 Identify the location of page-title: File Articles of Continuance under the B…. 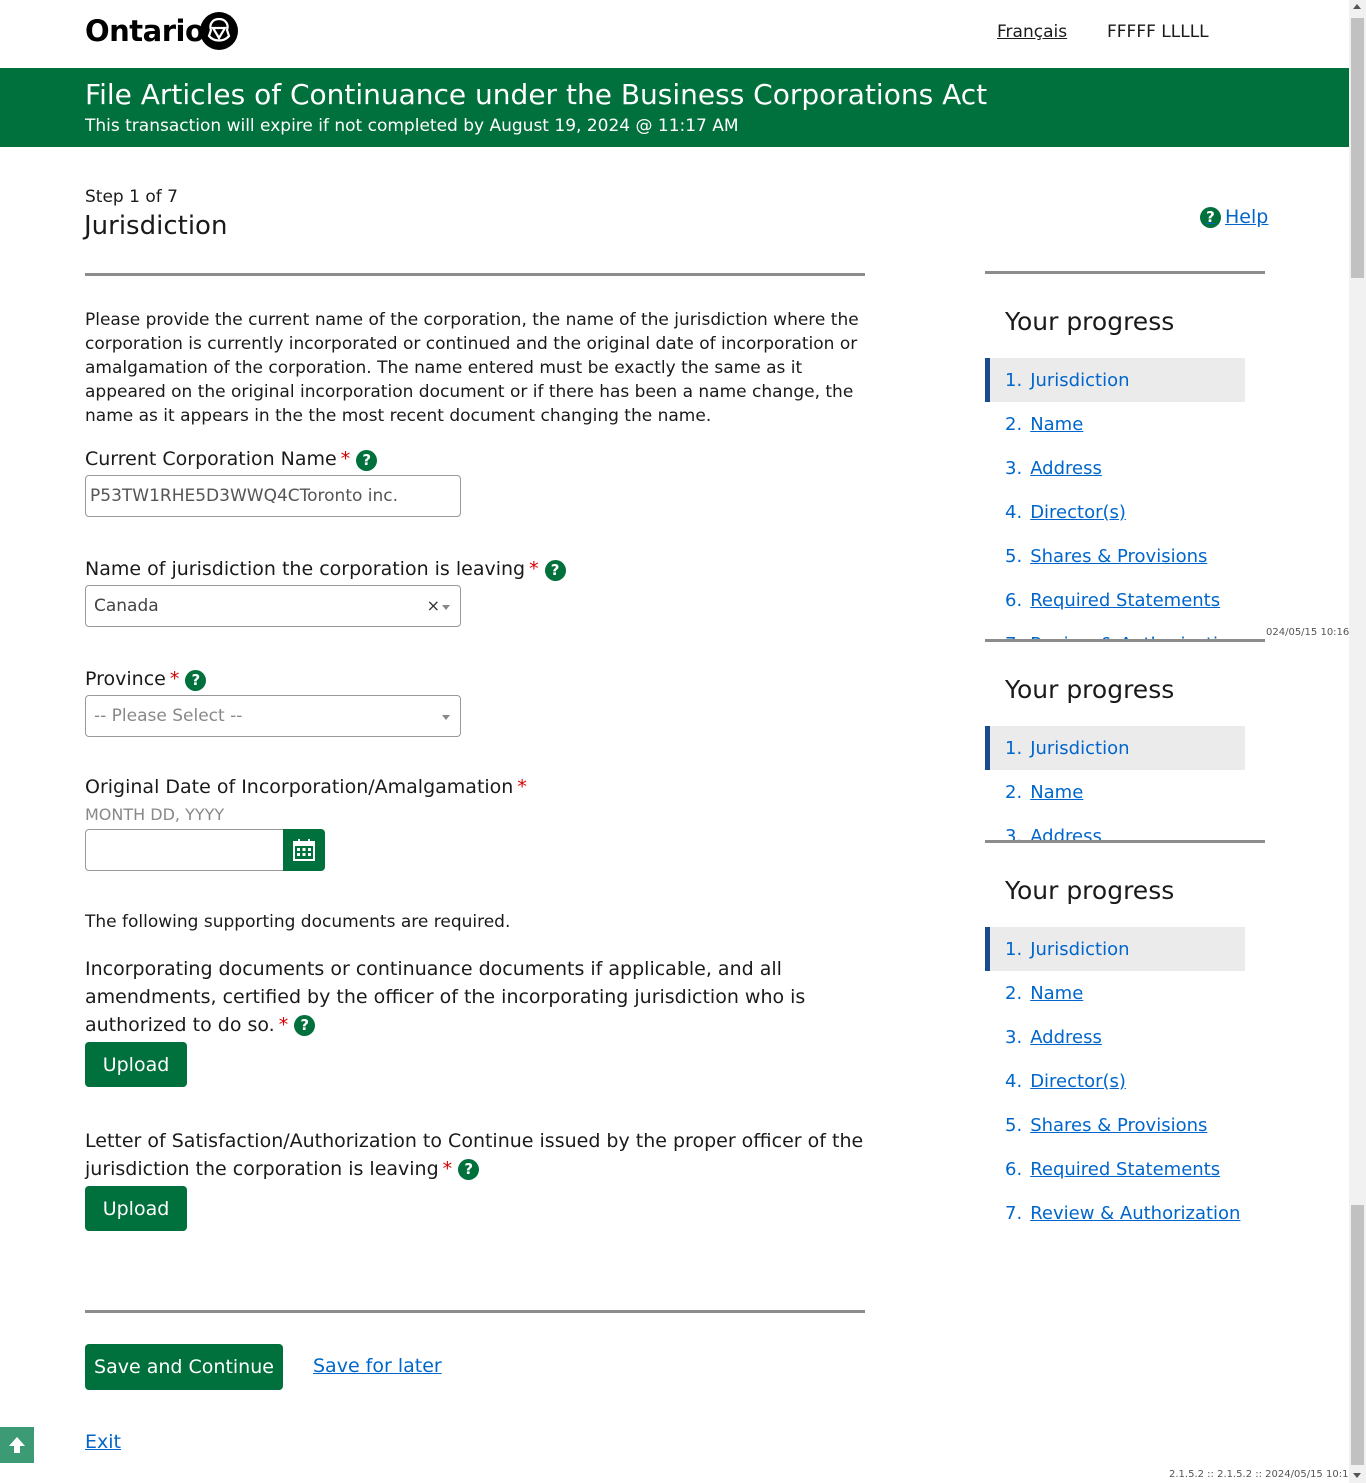
(536, 94).